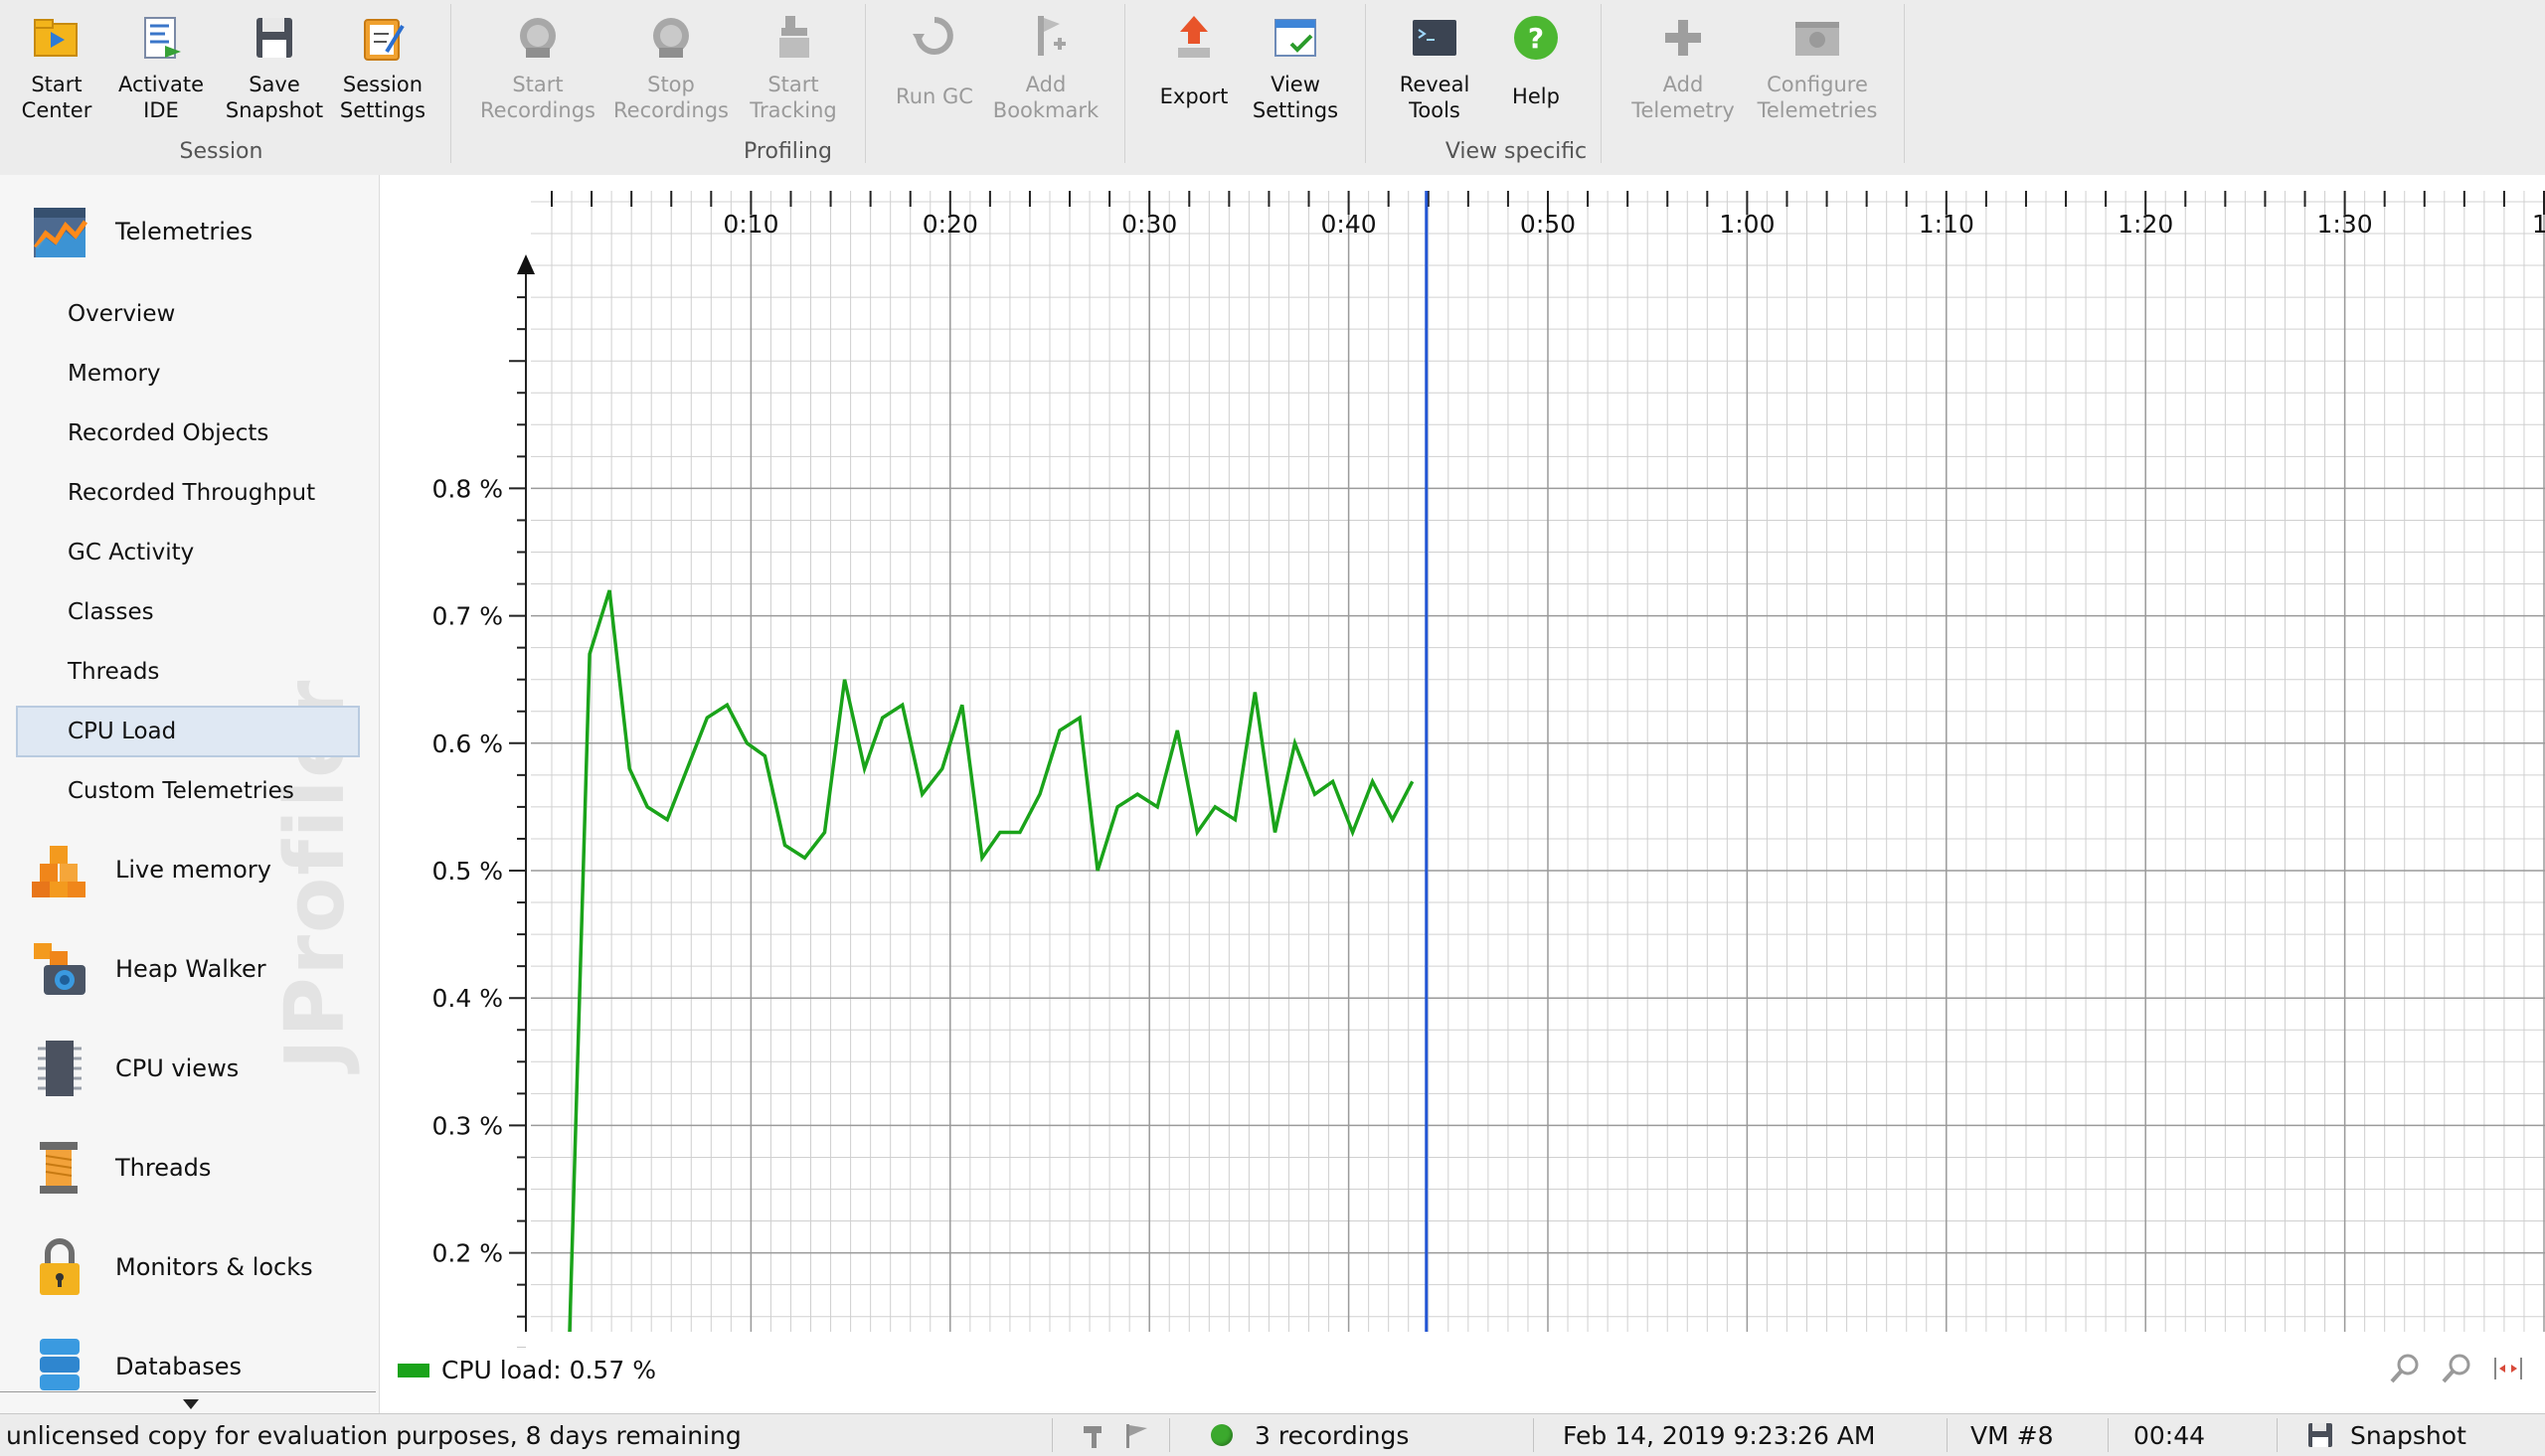  I want to click on y-tick-label: 0.3 %, so click(467, 1125).